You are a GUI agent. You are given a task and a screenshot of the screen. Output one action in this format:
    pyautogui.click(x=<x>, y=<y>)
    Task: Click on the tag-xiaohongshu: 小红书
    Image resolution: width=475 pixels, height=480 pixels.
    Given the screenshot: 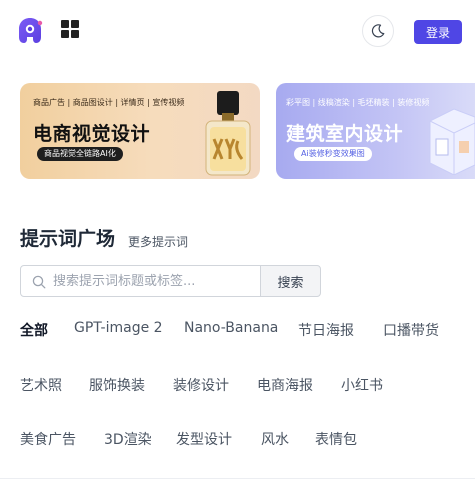 What is the action you would take?
    pyautogui.click(x=362, y=385)
    